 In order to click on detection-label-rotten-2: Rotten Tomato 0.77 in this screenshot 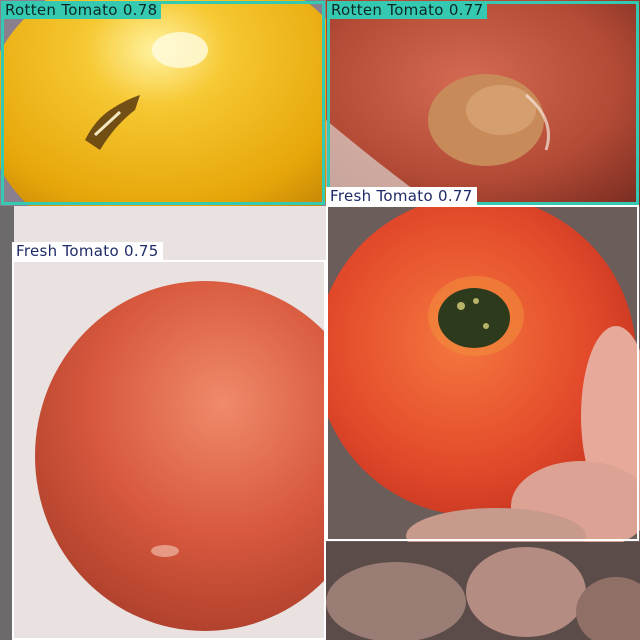, I will do `click(407, 10)`.